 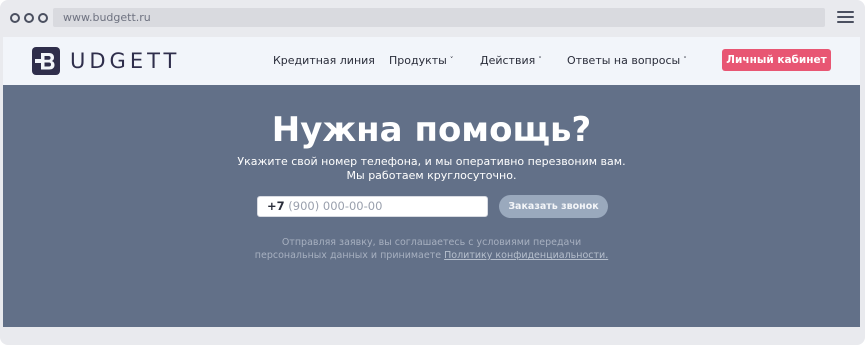 I want to click on nav-label: Кредитная линия, so click(x=324, y=60).